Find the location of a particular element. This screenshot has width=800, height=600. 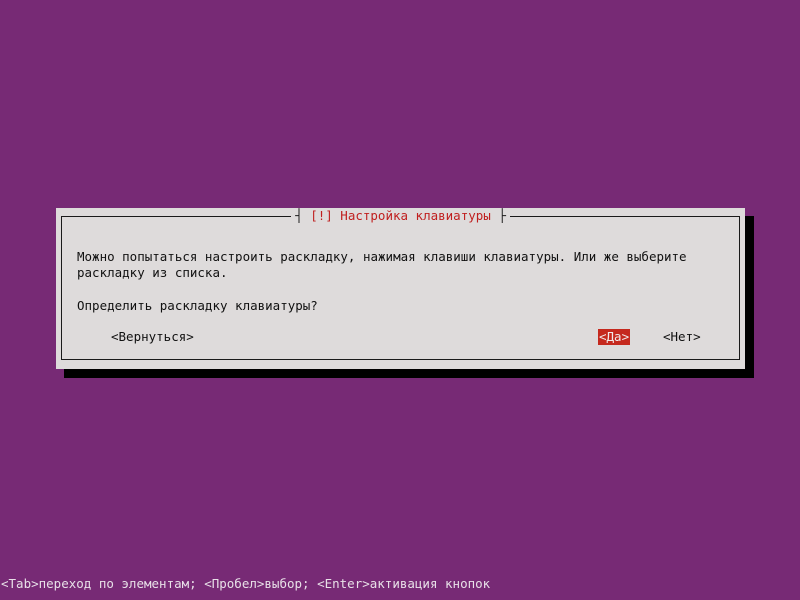

dialog-title-text: Настройка клавиатуры is located at coordinates (415, 215).